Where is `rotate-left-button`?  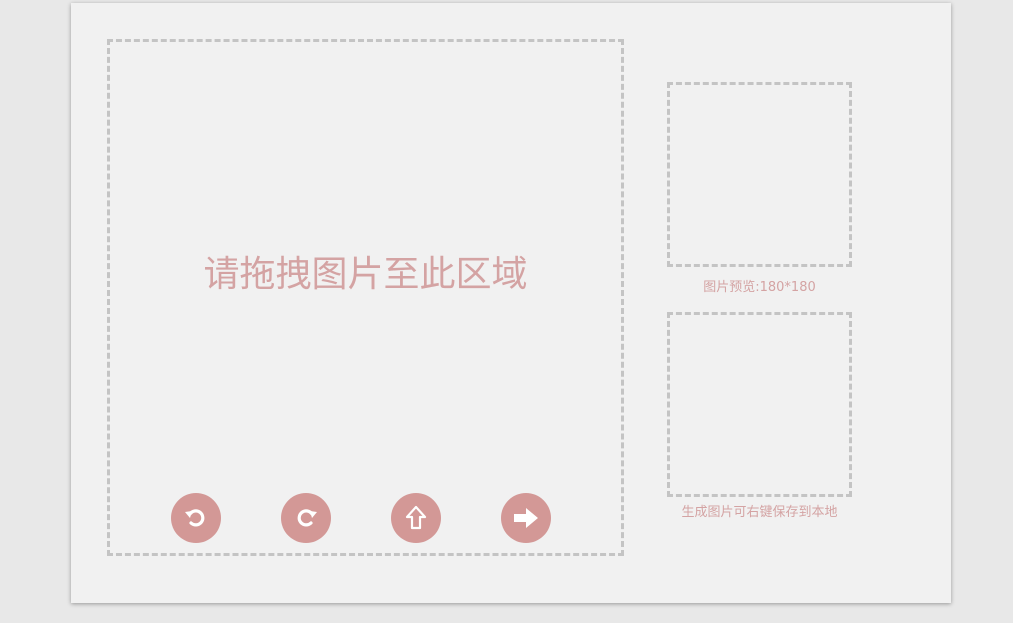 rotate-left-button is located at coordinates (196, 518).